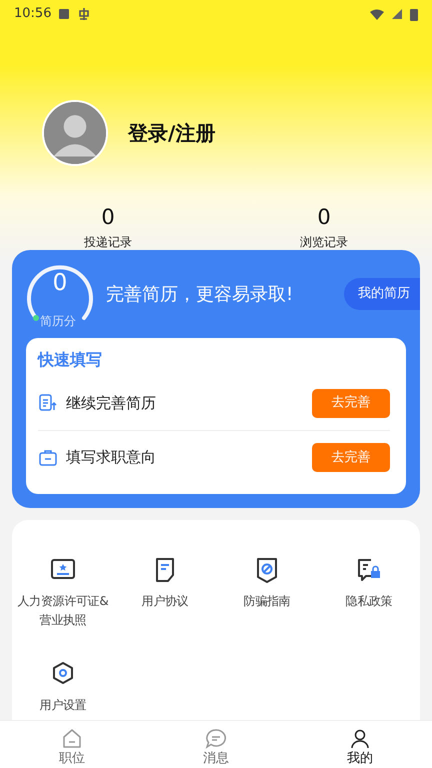  What do you see at coordinates (267, 601) in the screenshot?
I see `service-label: 防骗指南` at bounding box center [267, 601].